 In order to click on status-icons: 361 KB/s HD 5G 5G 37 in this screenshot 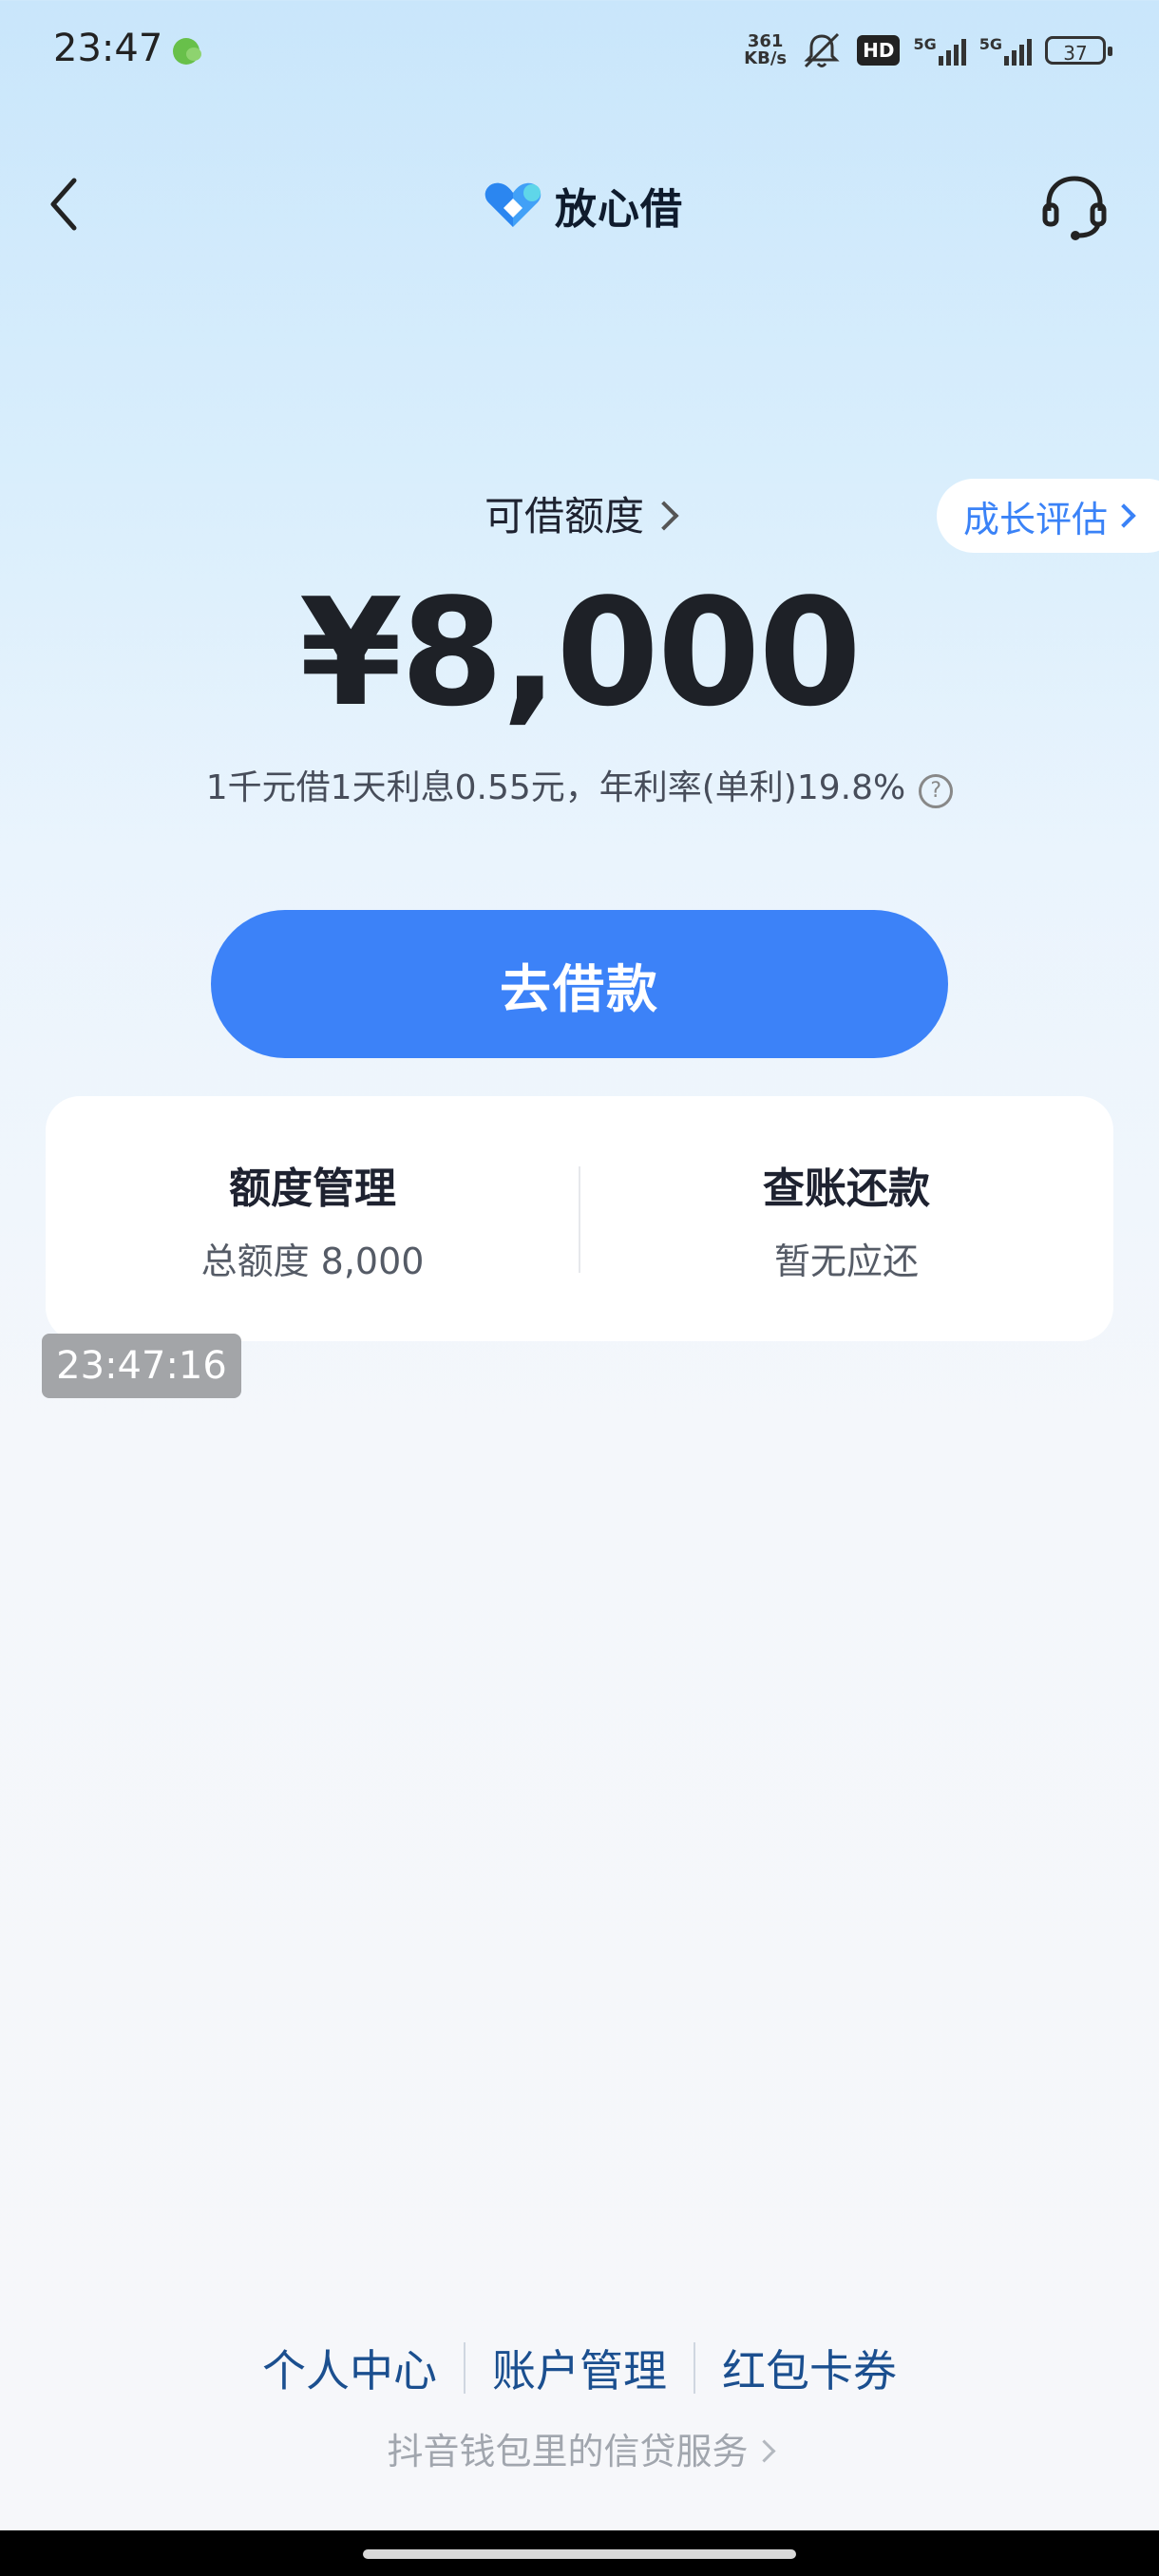, I will do `click(928, 50)`.